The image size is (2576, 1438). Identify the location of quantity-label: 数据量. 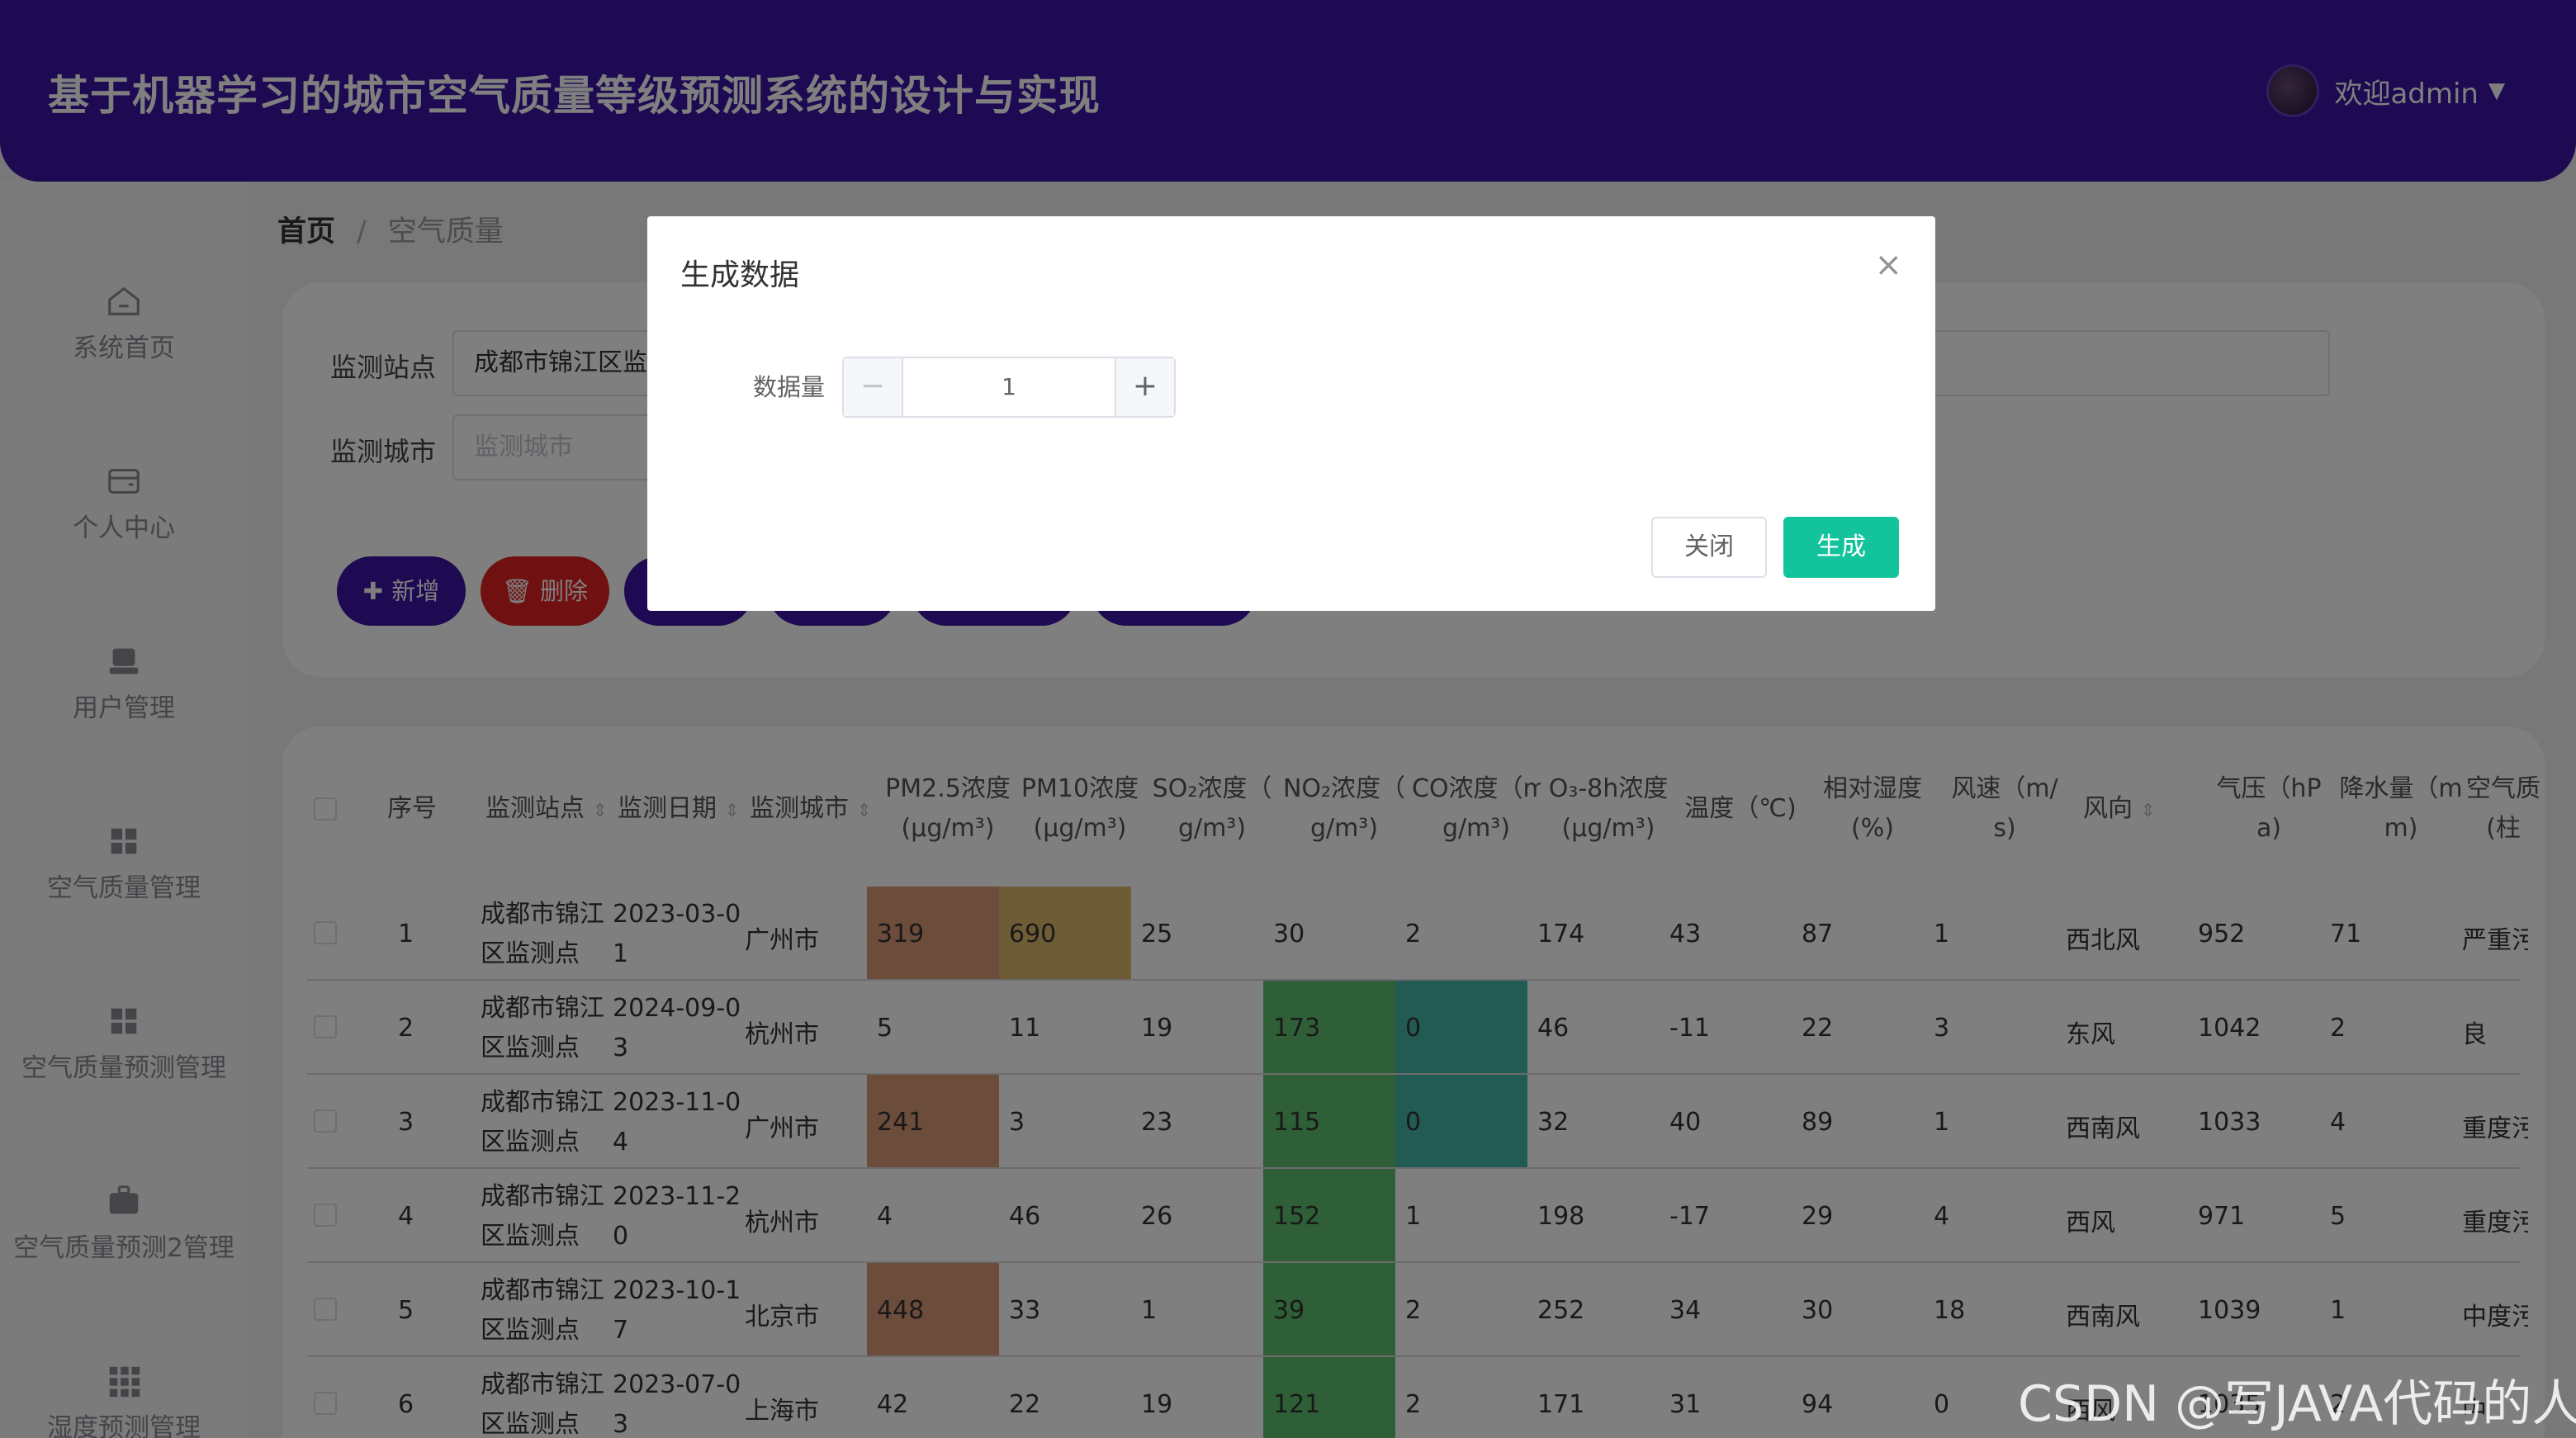
(789, 387).